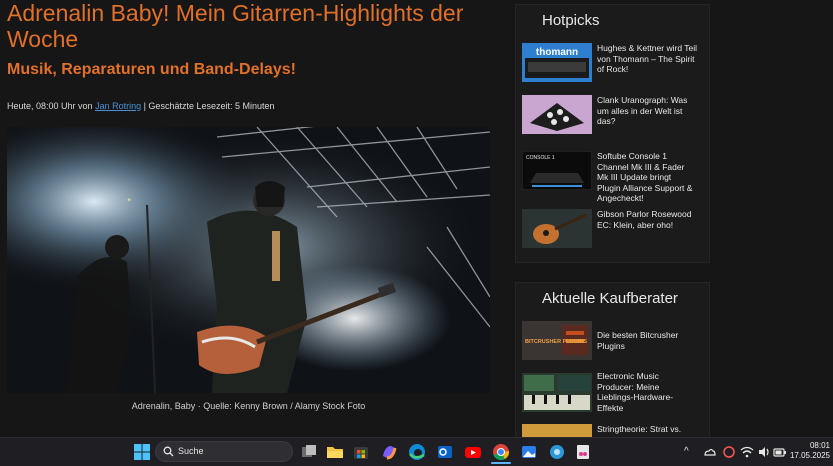 The height and width of the screenshot is (466, 833). I want to click on console-thumb-text: CONSOLE 1, so click(540, 158).